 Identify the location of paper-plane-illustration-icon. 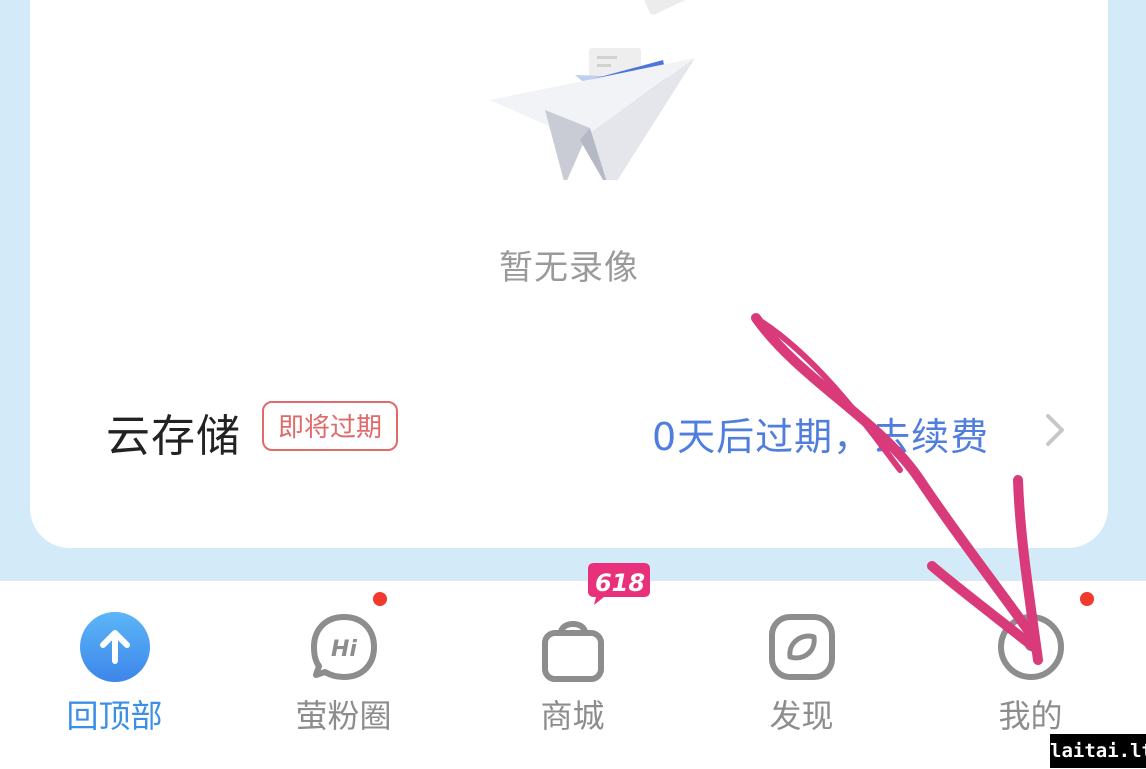
(592, 90).